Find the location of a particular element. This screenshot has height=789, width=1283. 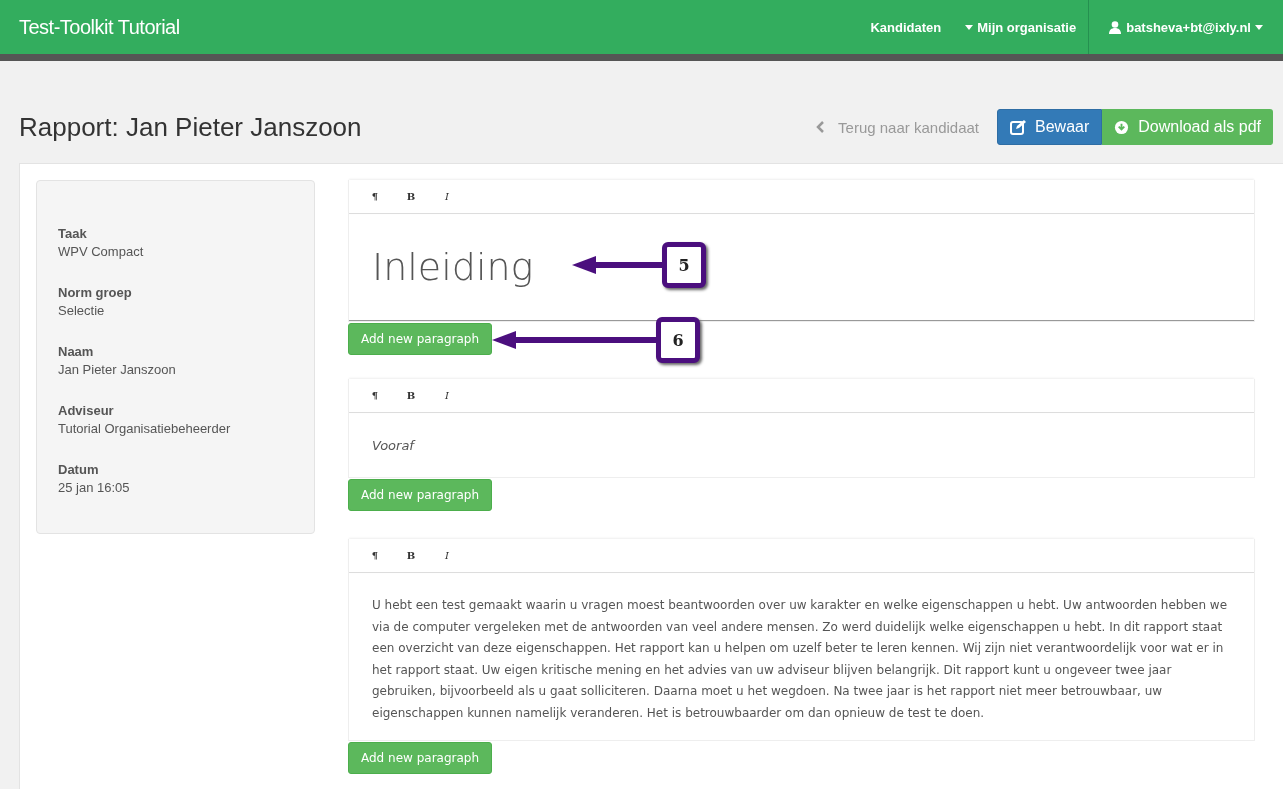

save-button: Bewaar is located at coordinates (1050, 127).